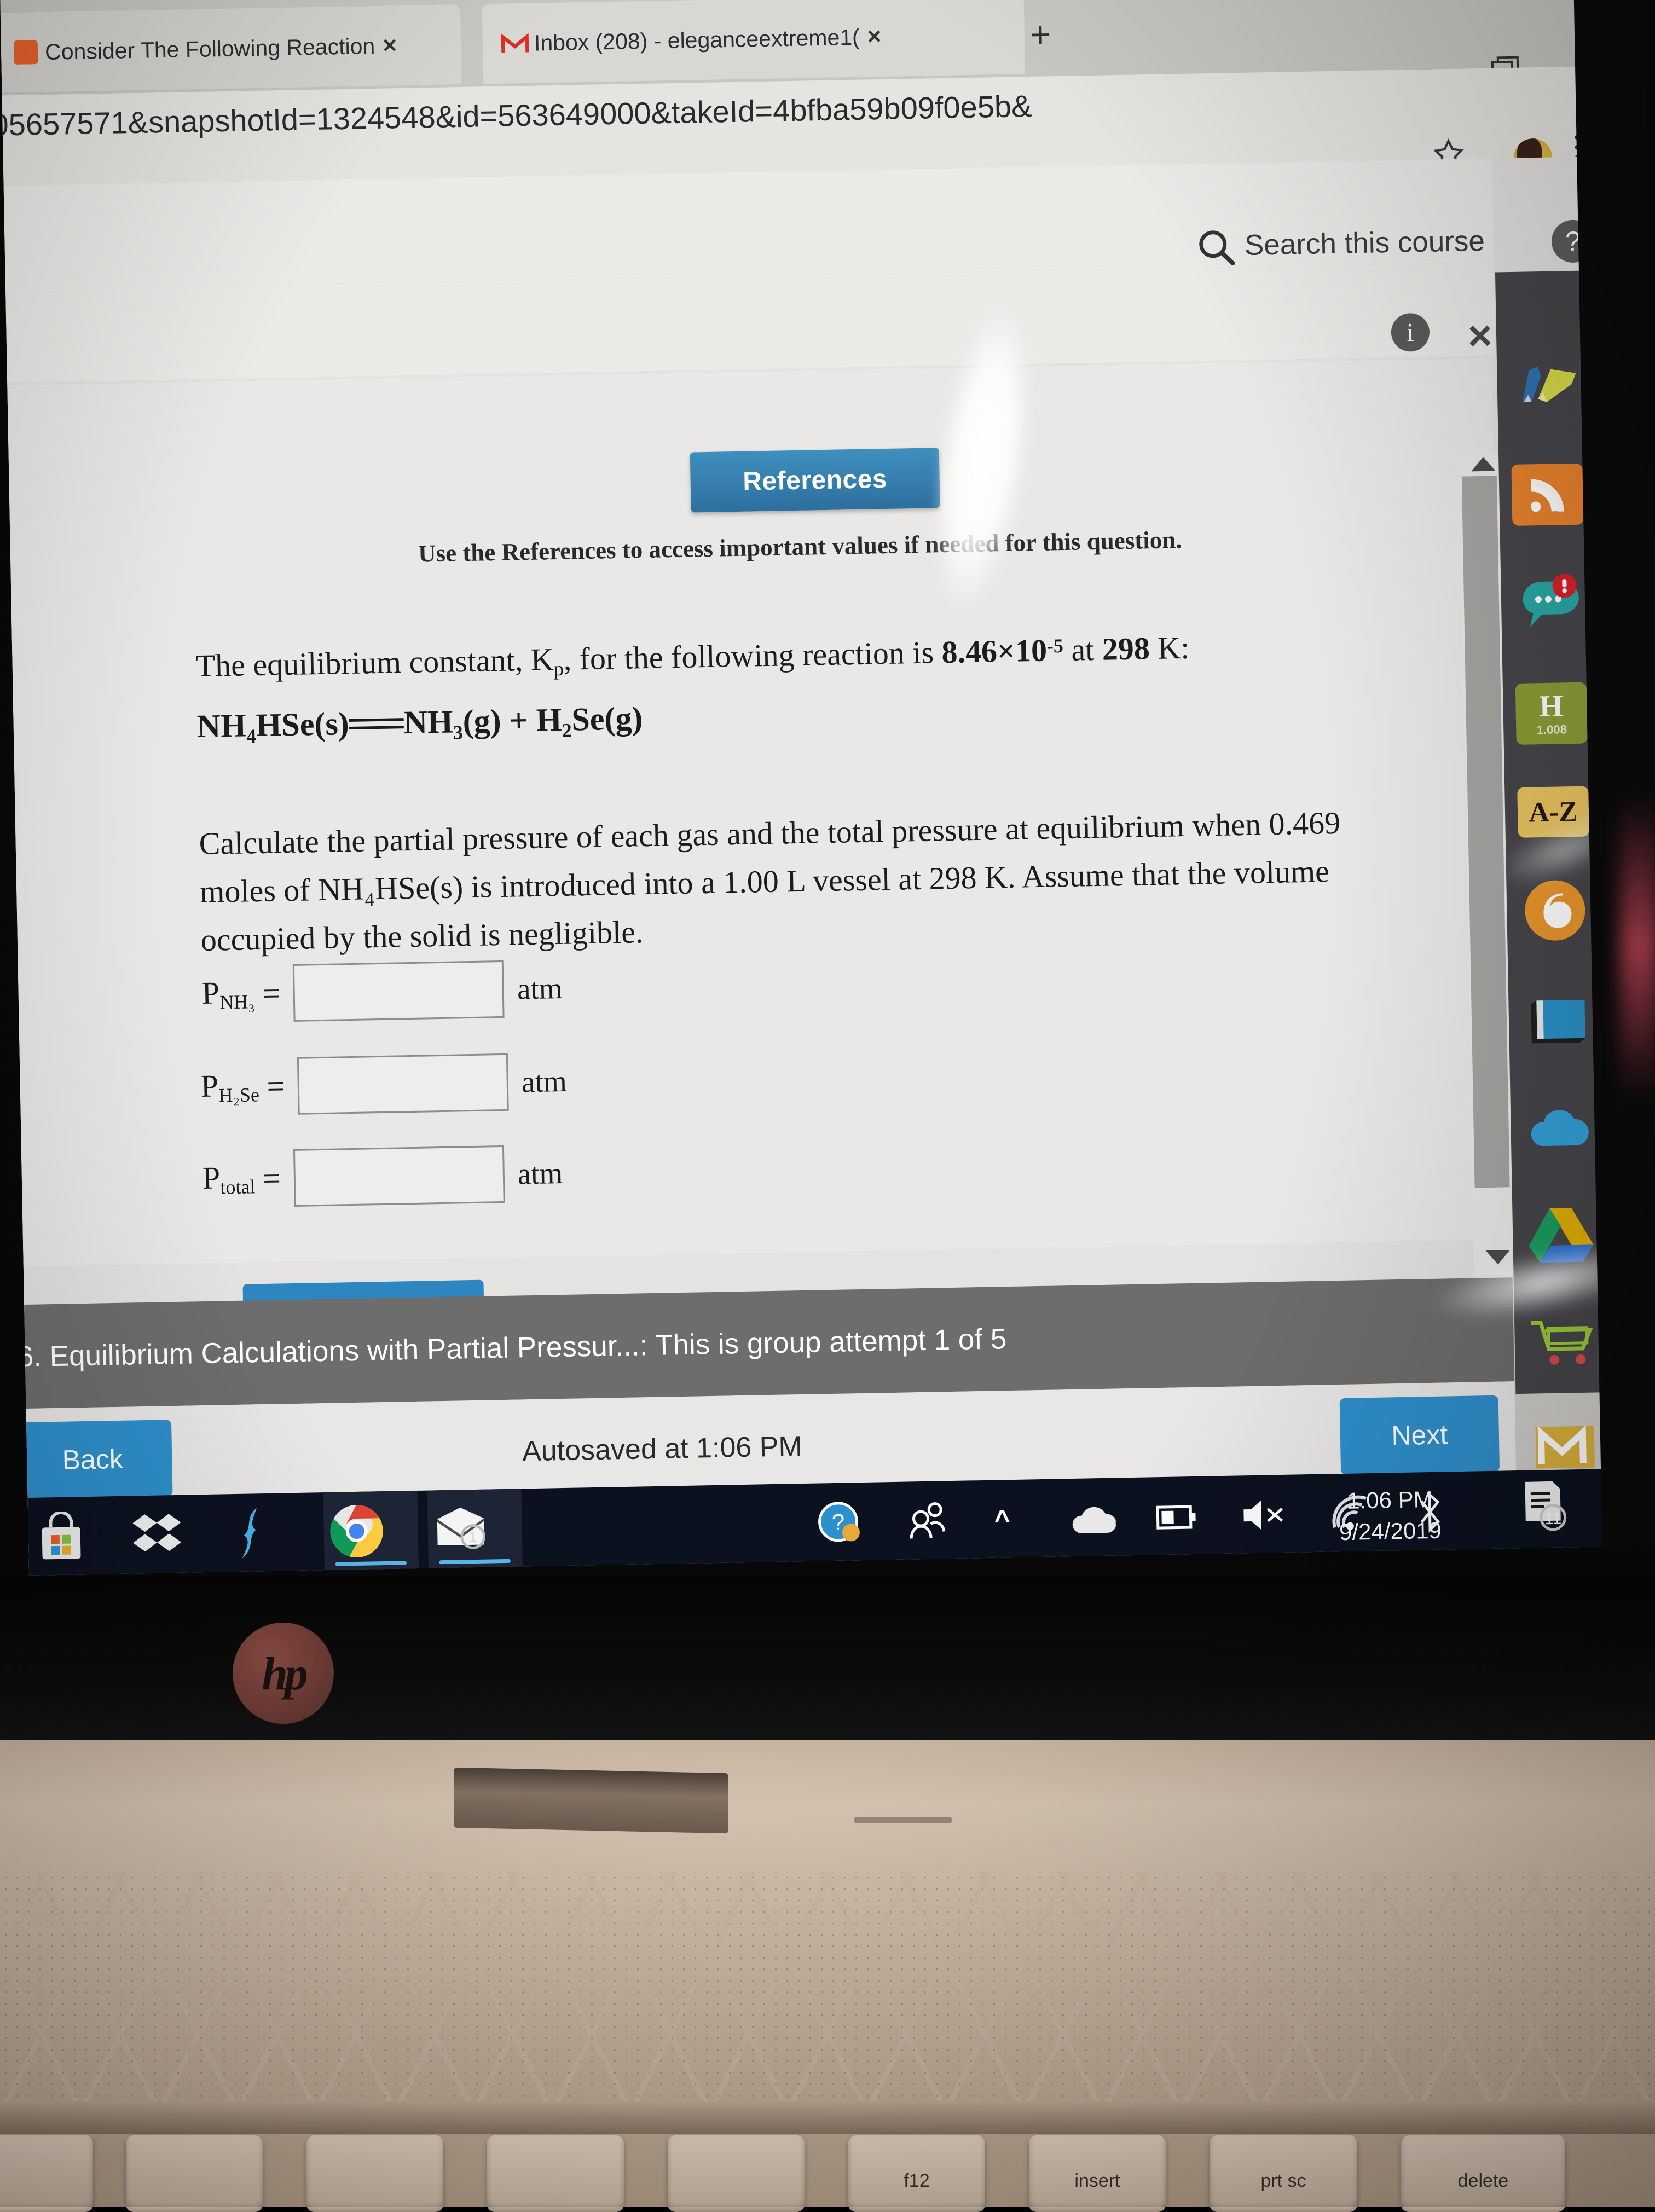 This screenshot has height=2212, width=1655. What do you see at coordinates (1551, 706) in the screenshot?
I see `periodic-symbol: H` at bounding box center [1551, 706].